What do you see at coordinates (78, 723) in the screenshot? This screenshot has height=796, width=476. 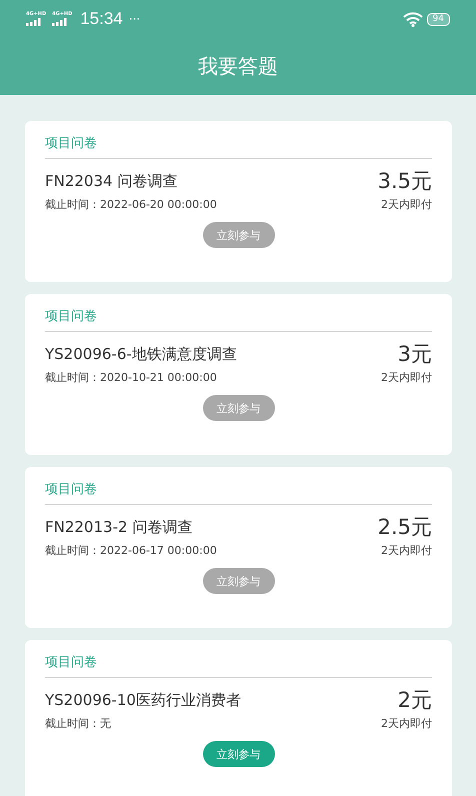 I see `deadline-text: 截止时间：无` at bounding box center [78, 723].